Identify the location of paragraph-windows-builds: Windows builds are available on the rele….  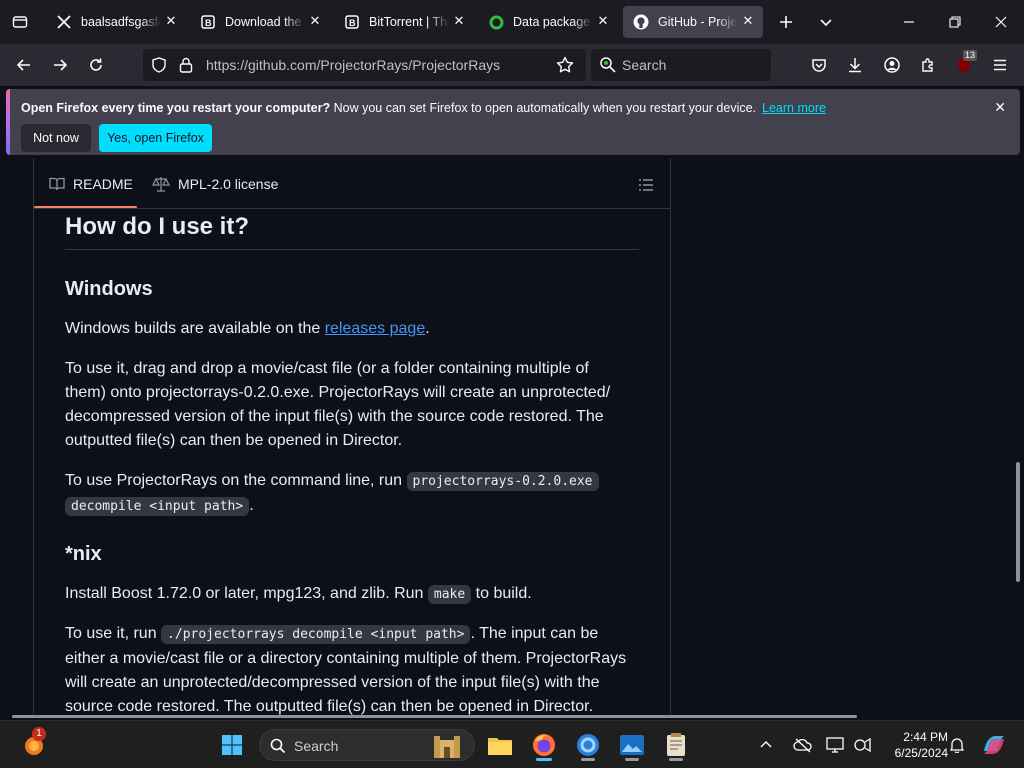
(247, 329).